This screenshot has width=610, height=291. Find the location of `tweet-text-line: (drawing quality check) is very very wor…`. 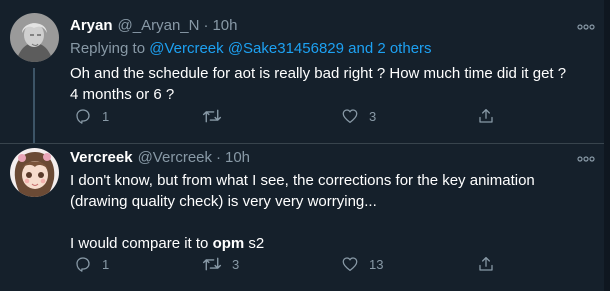

tweet-text-line: (drawing quality check) is very very wor… is located at coordinates (223, 201).